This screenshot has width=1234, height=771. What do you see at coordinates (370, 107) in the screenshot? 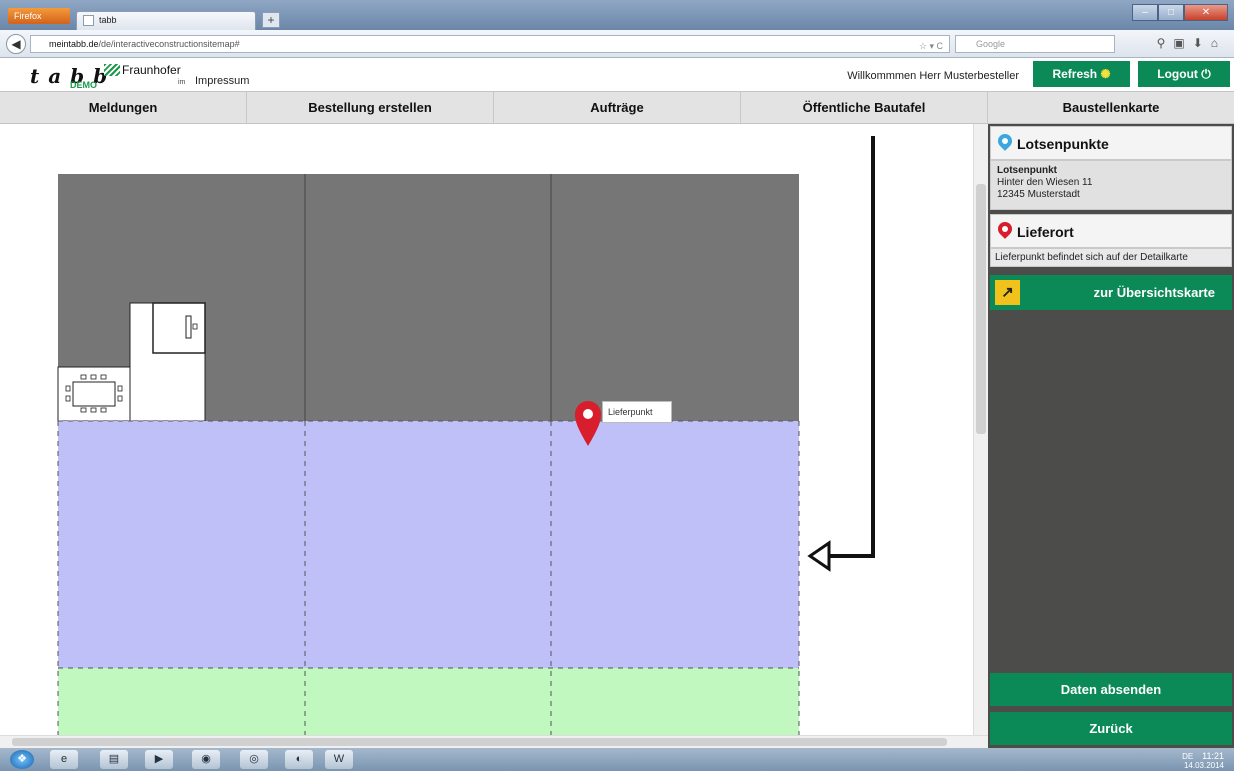
I see `tab-bestellung-erstellen: Bestellung erstellen` at bounding box center [370, 107].